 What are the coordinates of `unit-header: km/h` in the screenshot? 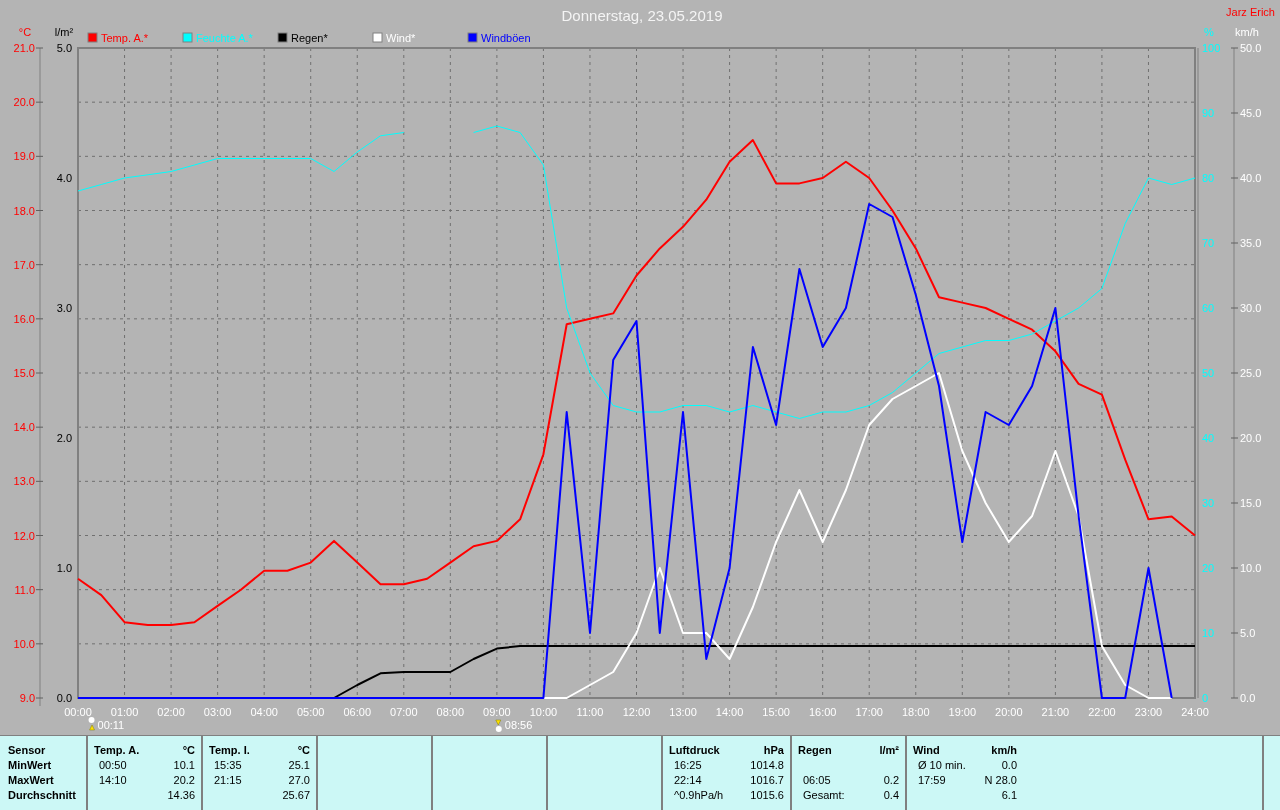 It's located at (1004, 750).